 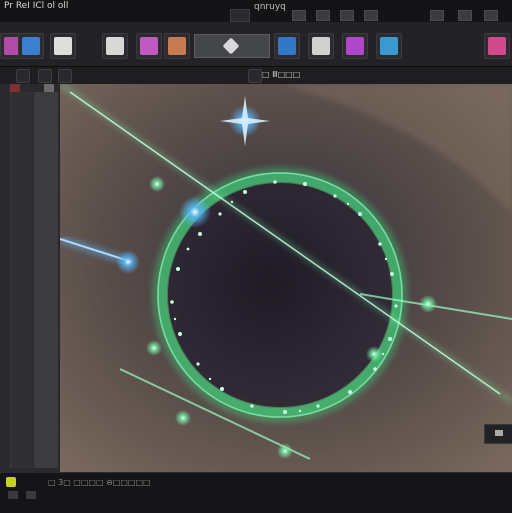 I want to click on sub-toolbar: □ Ⅲ□□□, so click(x=256, y=75).